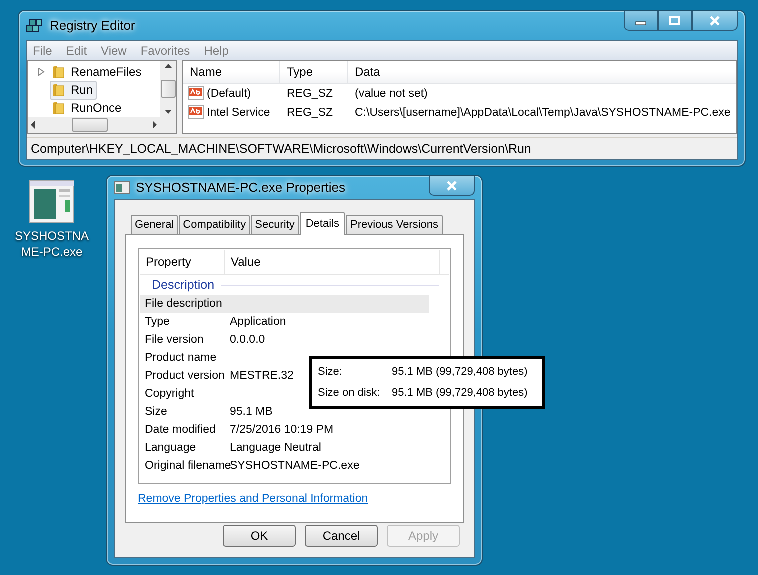 This screenshot has height=575, width=758. Describe the element at coordinates (284, 340) in the screenshot. I see `property-row: File version 0.0.0.0` at that location.